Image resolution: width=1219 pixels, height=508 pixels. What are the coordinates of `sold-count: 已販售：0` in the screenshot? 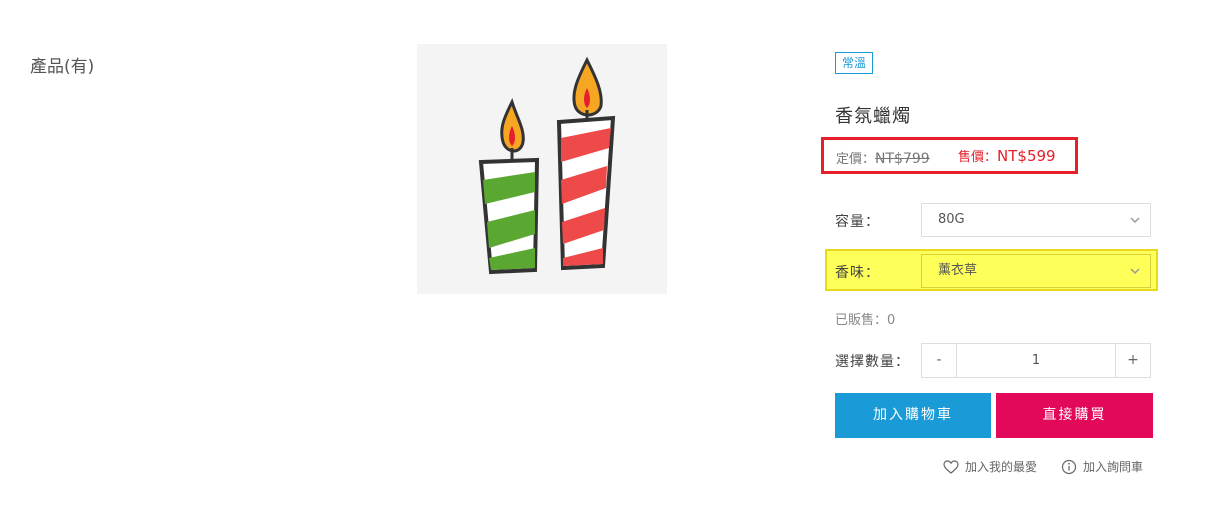 It's located at (865, 320).